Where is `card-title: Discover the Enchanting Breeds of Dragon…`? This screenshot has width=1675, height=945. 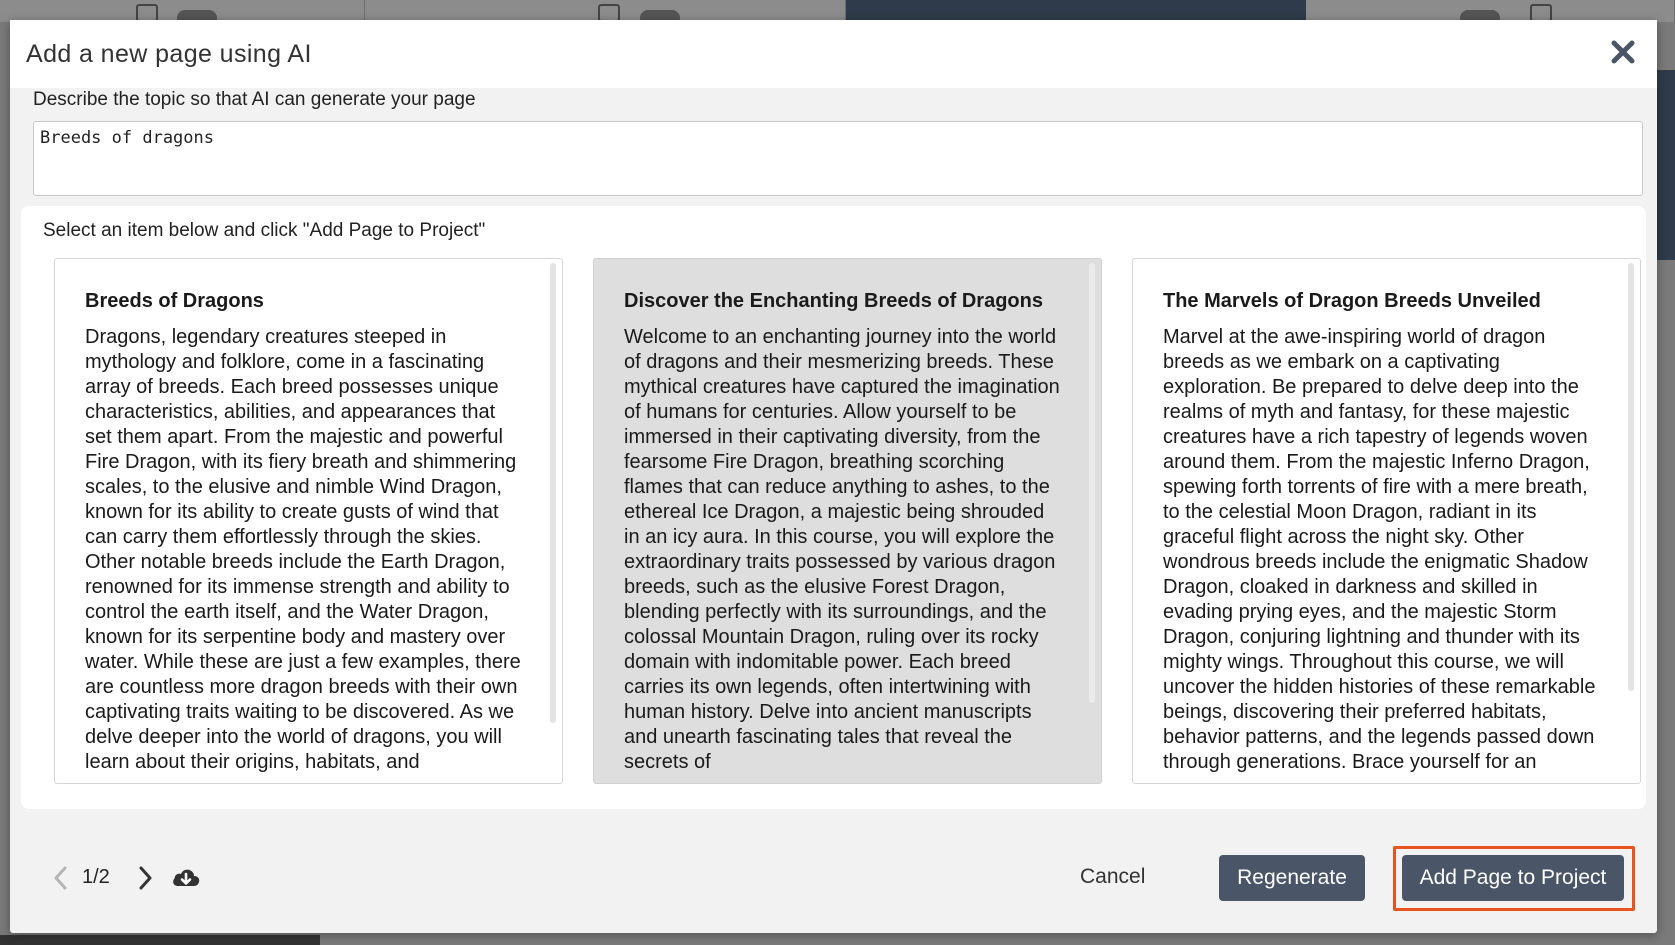 card-title: Discover the Enchanting Breeds of Dragon… is located at coordinates (833, 301).